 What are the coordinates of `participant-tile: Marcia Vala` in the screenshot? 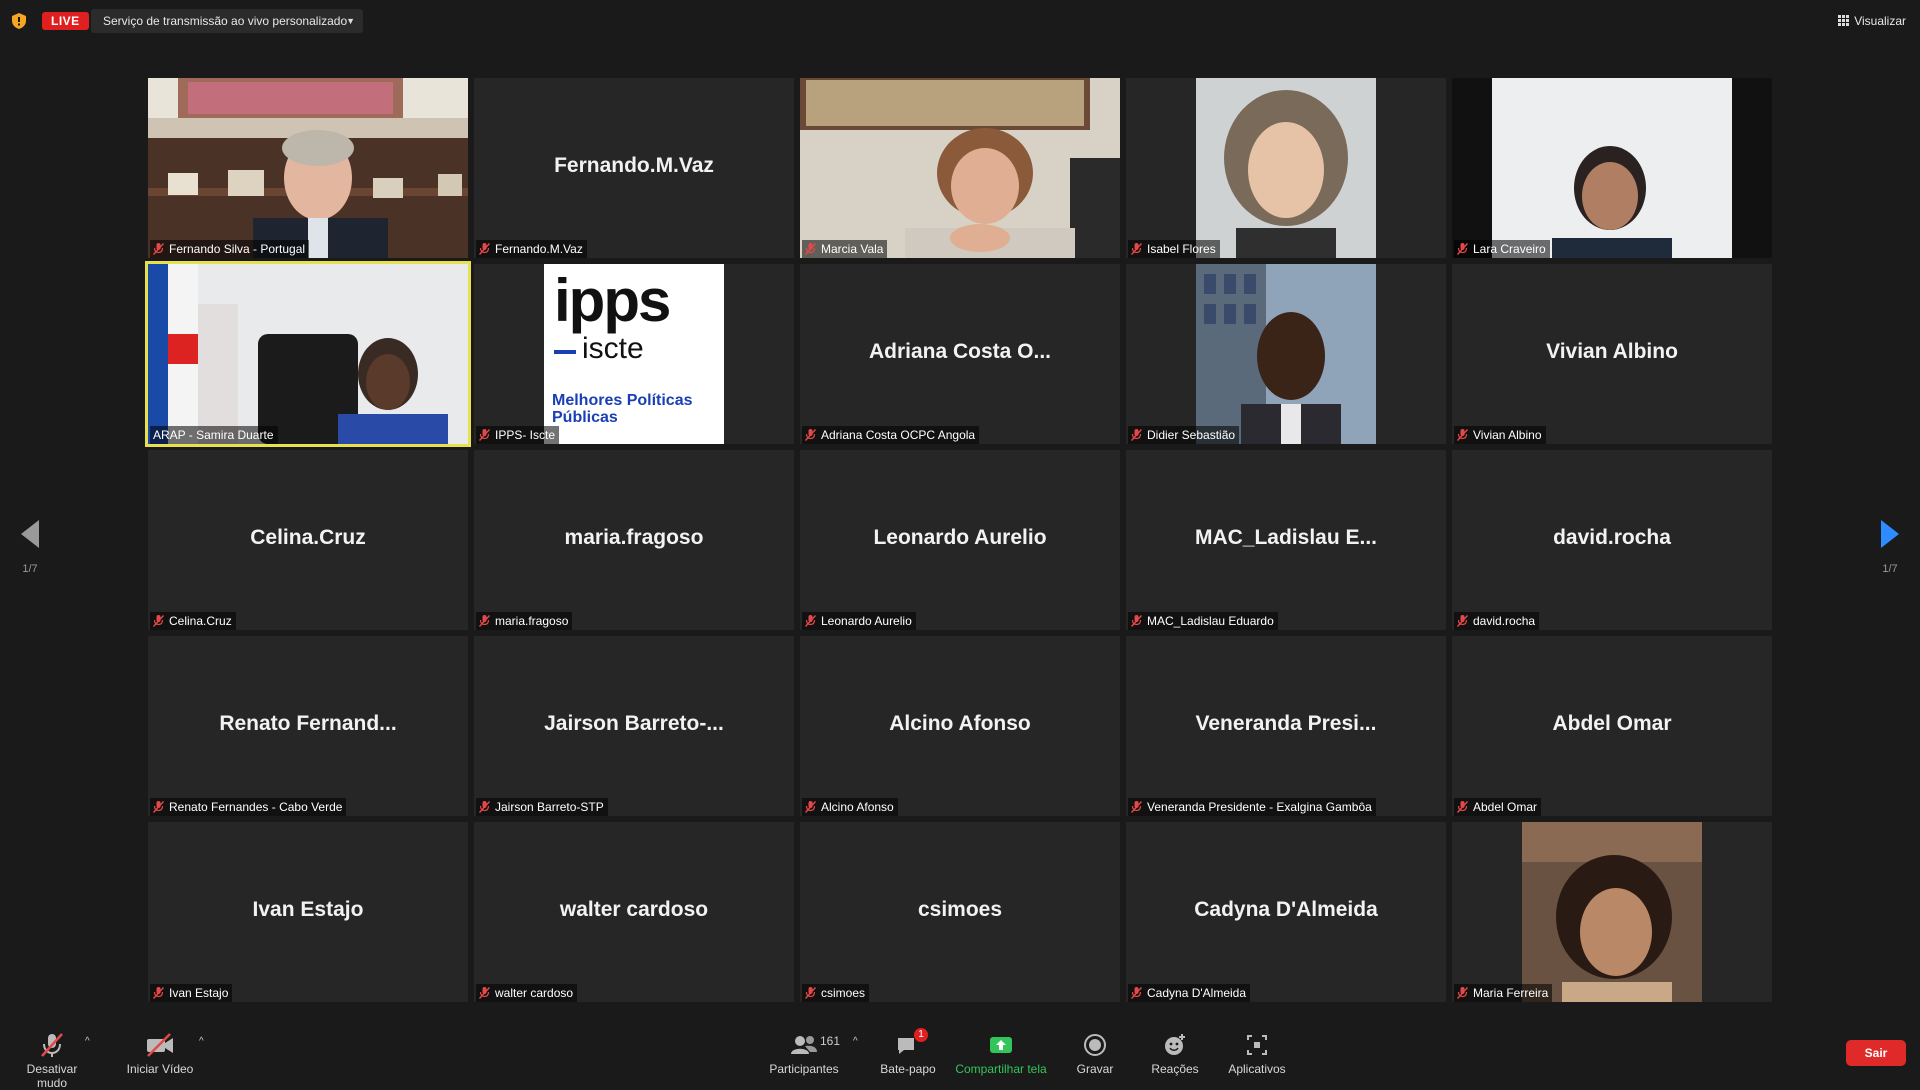 It's located at (960, 168).